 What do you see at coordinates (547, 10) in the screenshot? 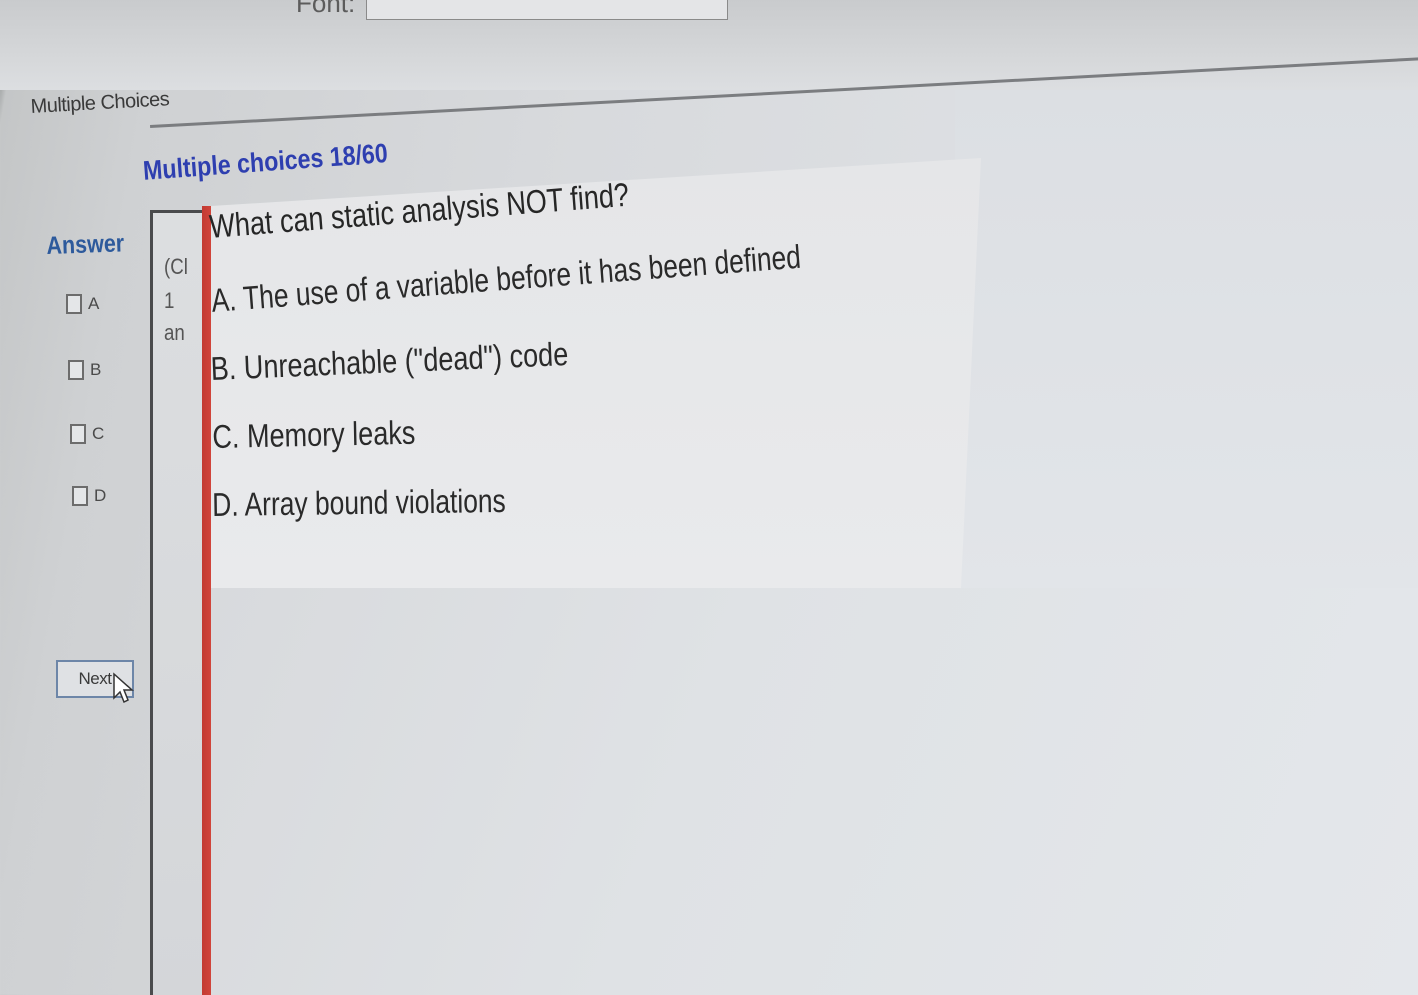
I see `font-input` at bounding box center [547, 10].